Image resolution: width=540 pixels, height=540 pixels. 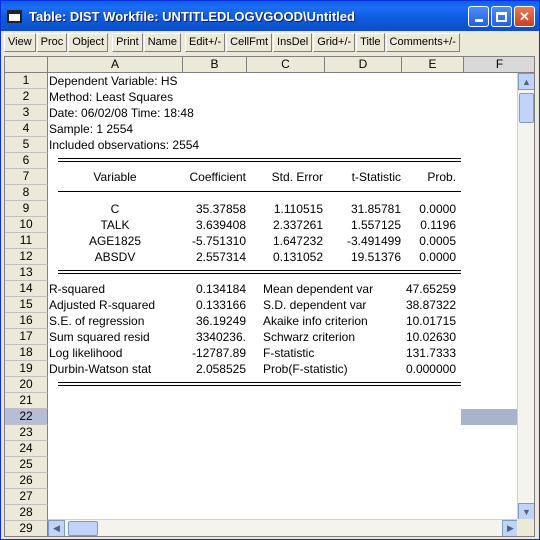 I want to click on scroll-up-button: ▲, so click(x=526, y=81).